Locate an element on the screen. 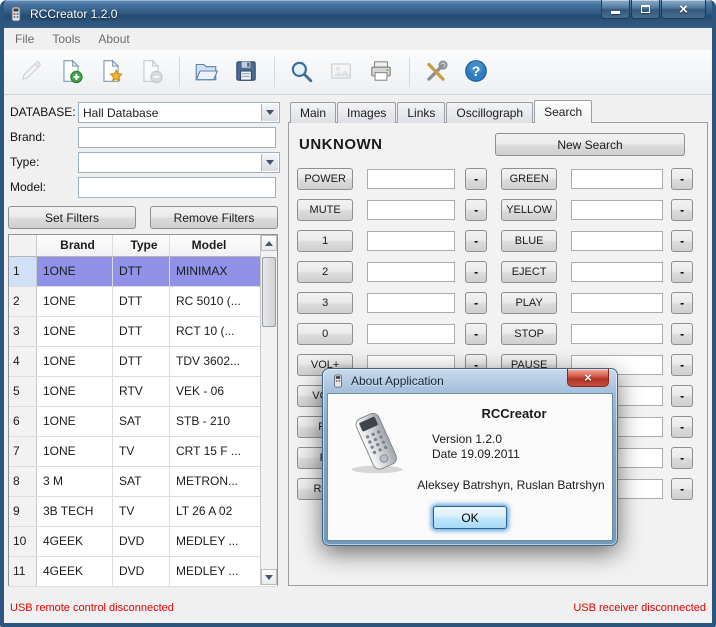 The width and height of the screenshot is (716, 627). new-button is located at coordinates (71, 72).